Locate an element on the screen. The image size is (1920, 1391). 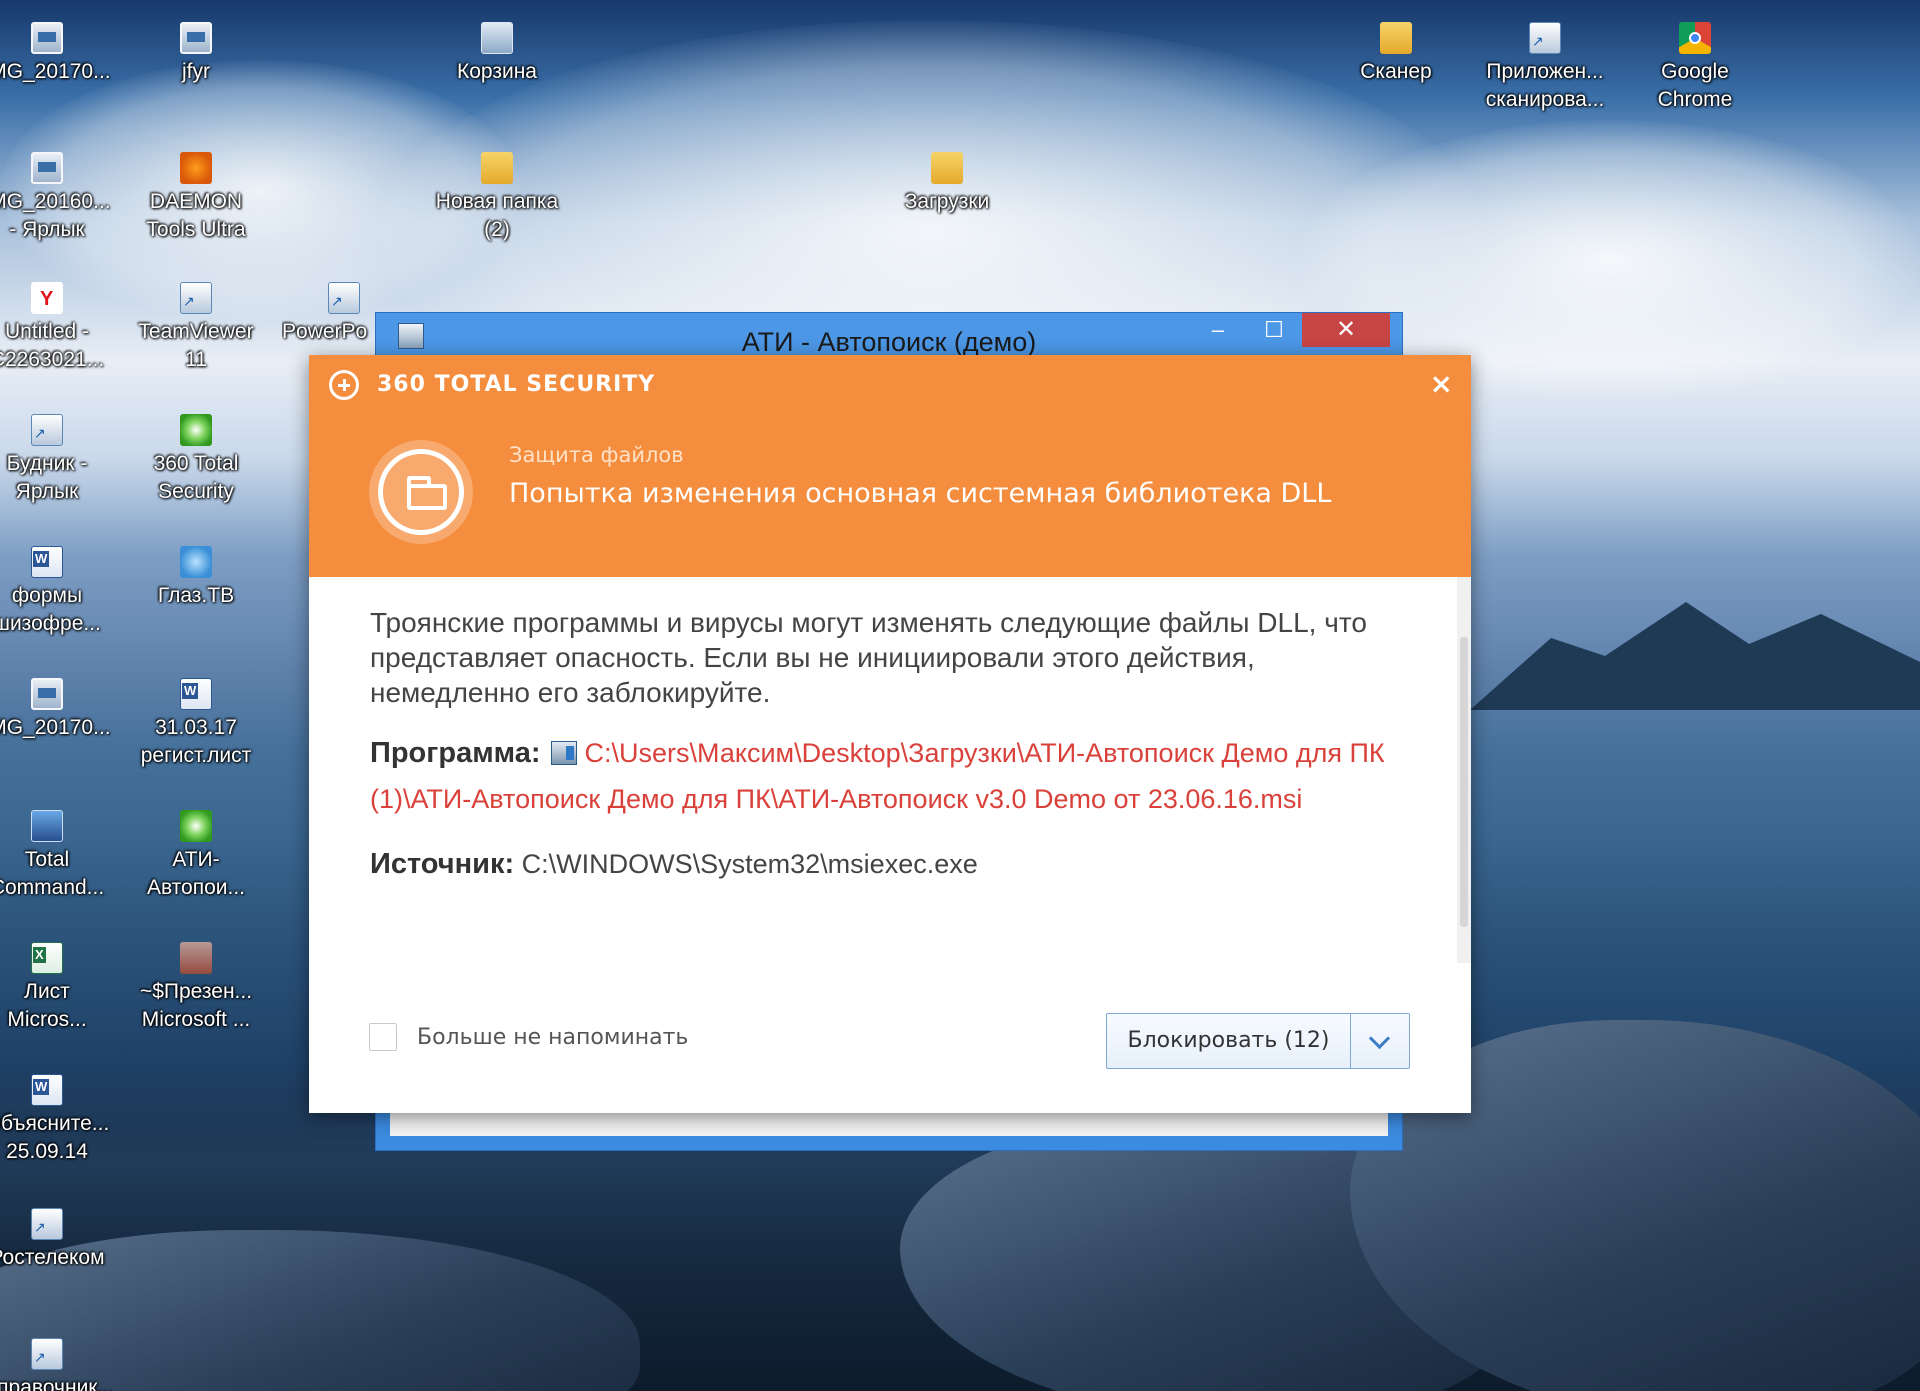
desktop-icon: Сканер is located at coordinates (1396, 54).